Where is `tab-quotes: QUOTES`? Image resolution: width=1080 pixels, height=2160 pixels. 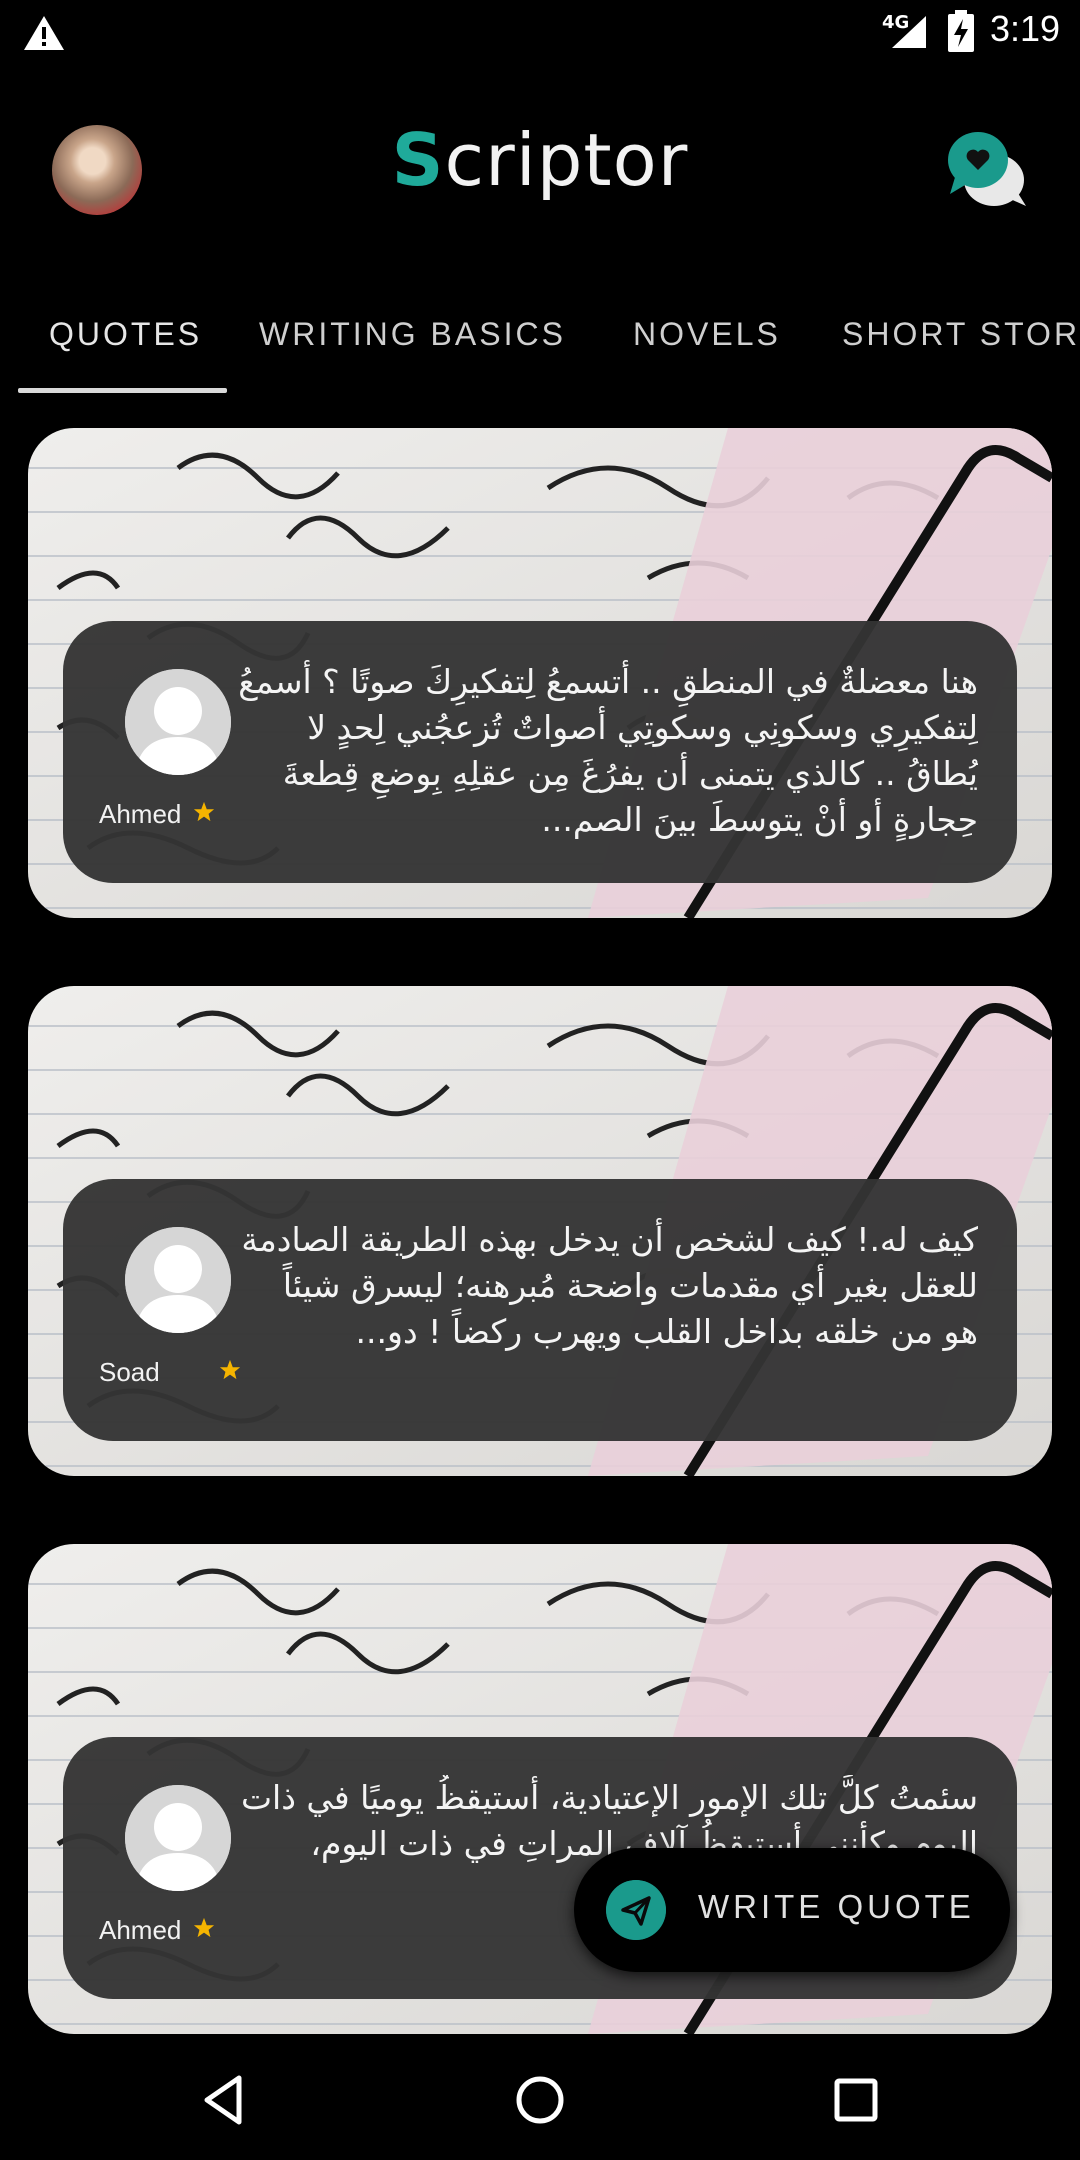
tab-quotes: QUOTES is located at coordinates (125, 334).